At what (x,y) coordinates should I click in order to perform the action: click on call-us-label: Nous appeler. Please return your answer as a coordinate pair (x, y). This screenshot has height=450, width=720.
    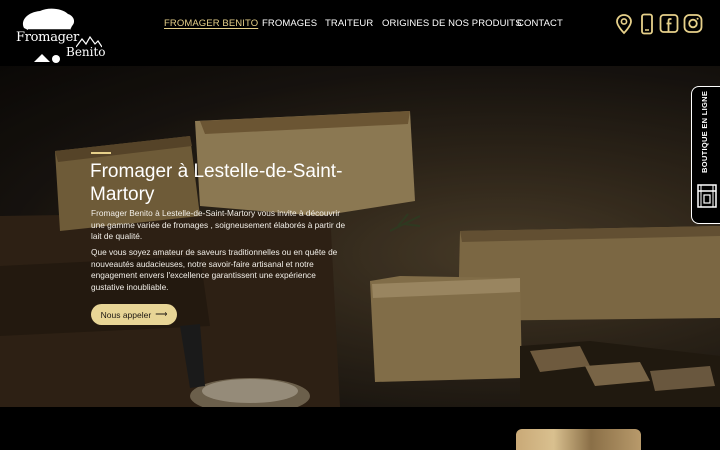
    Looking at the image, I should click on (126, 314).